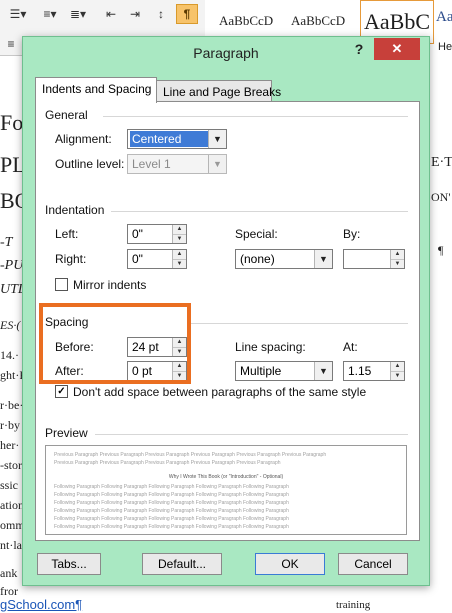 The width and height of the screenshot is (452, 613). I want to click on numbering-icon: ≡▾, so click(50, 14).